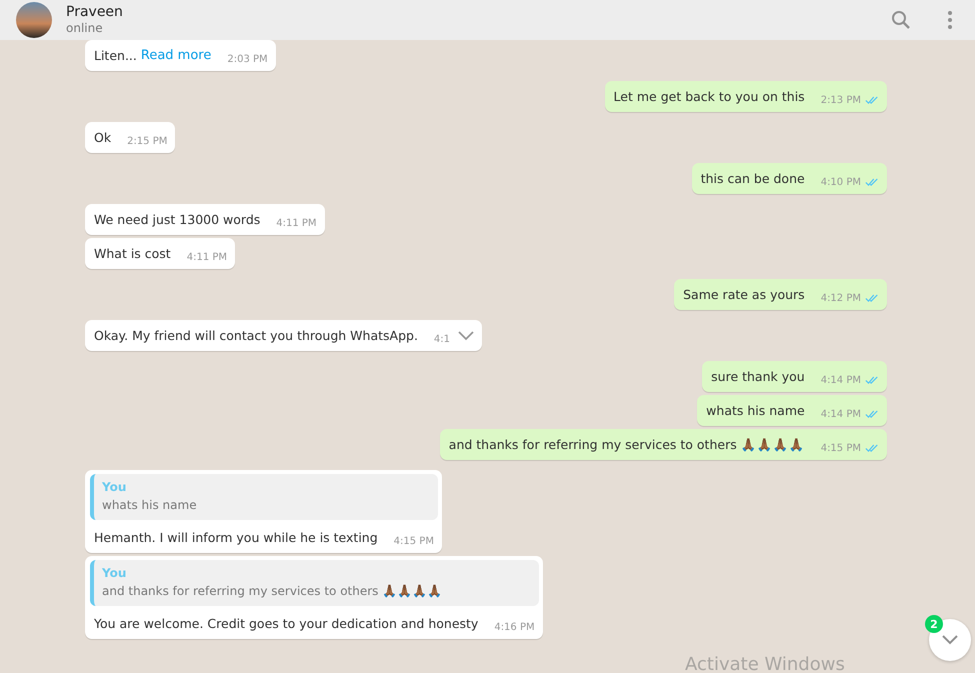 The width and height of the screenshot is (975, 673). What do you see at coordinates (626, 445) in the screenshot?
I see `message-text: and thanks for referring my services to others 🙏🏾🙏🏾🙏🏾🙏🏾` at bounding box center [626, 445].